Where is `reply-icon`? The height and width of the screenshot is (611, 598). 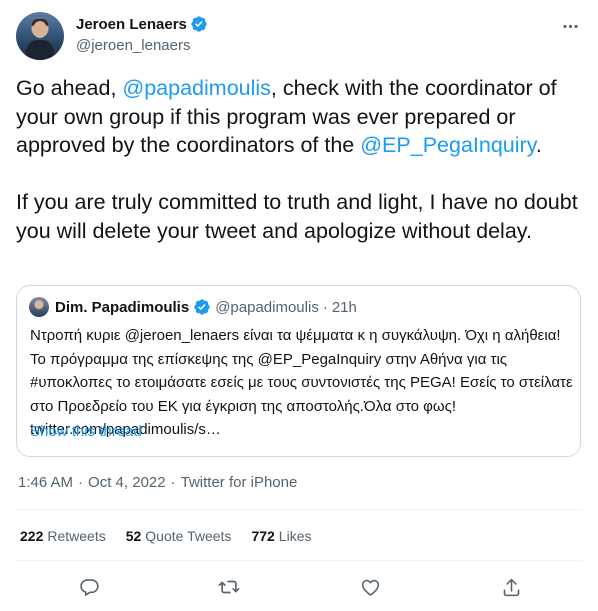
reply-icon is located at coordinates (89, 587).